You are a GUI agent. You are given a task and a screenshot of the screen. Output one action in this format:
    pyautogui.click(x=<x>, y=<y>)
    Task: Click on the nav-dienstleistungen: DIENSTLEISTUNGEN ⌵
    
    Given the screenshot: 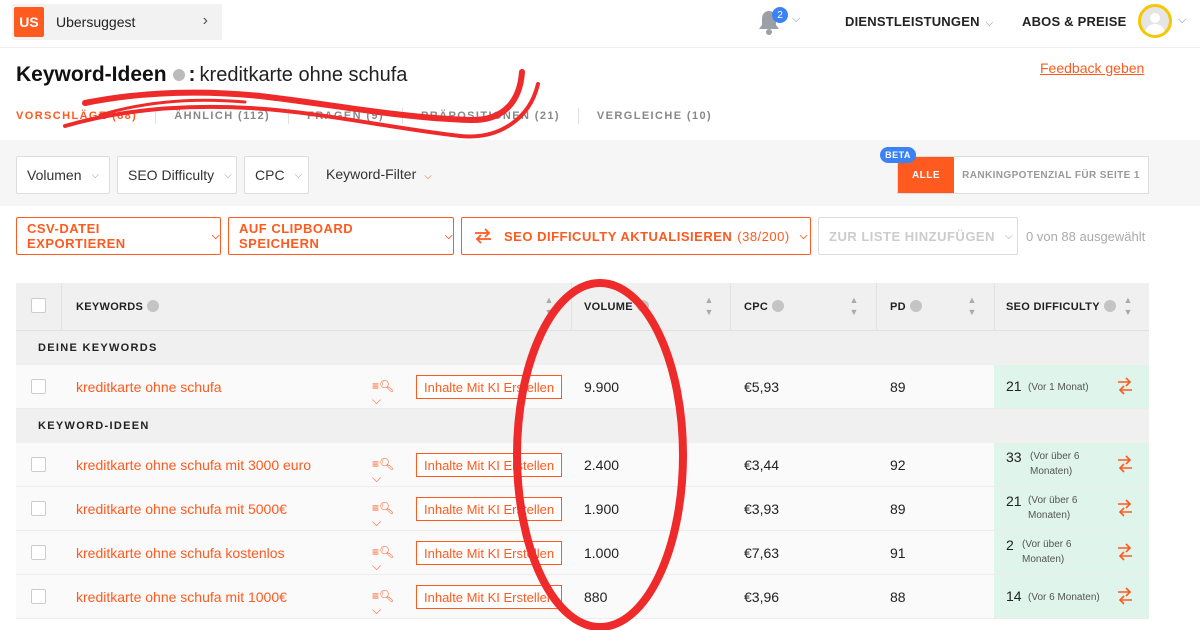 What is the action you would take?
    pyautogui.click(x=919, y=21)
    